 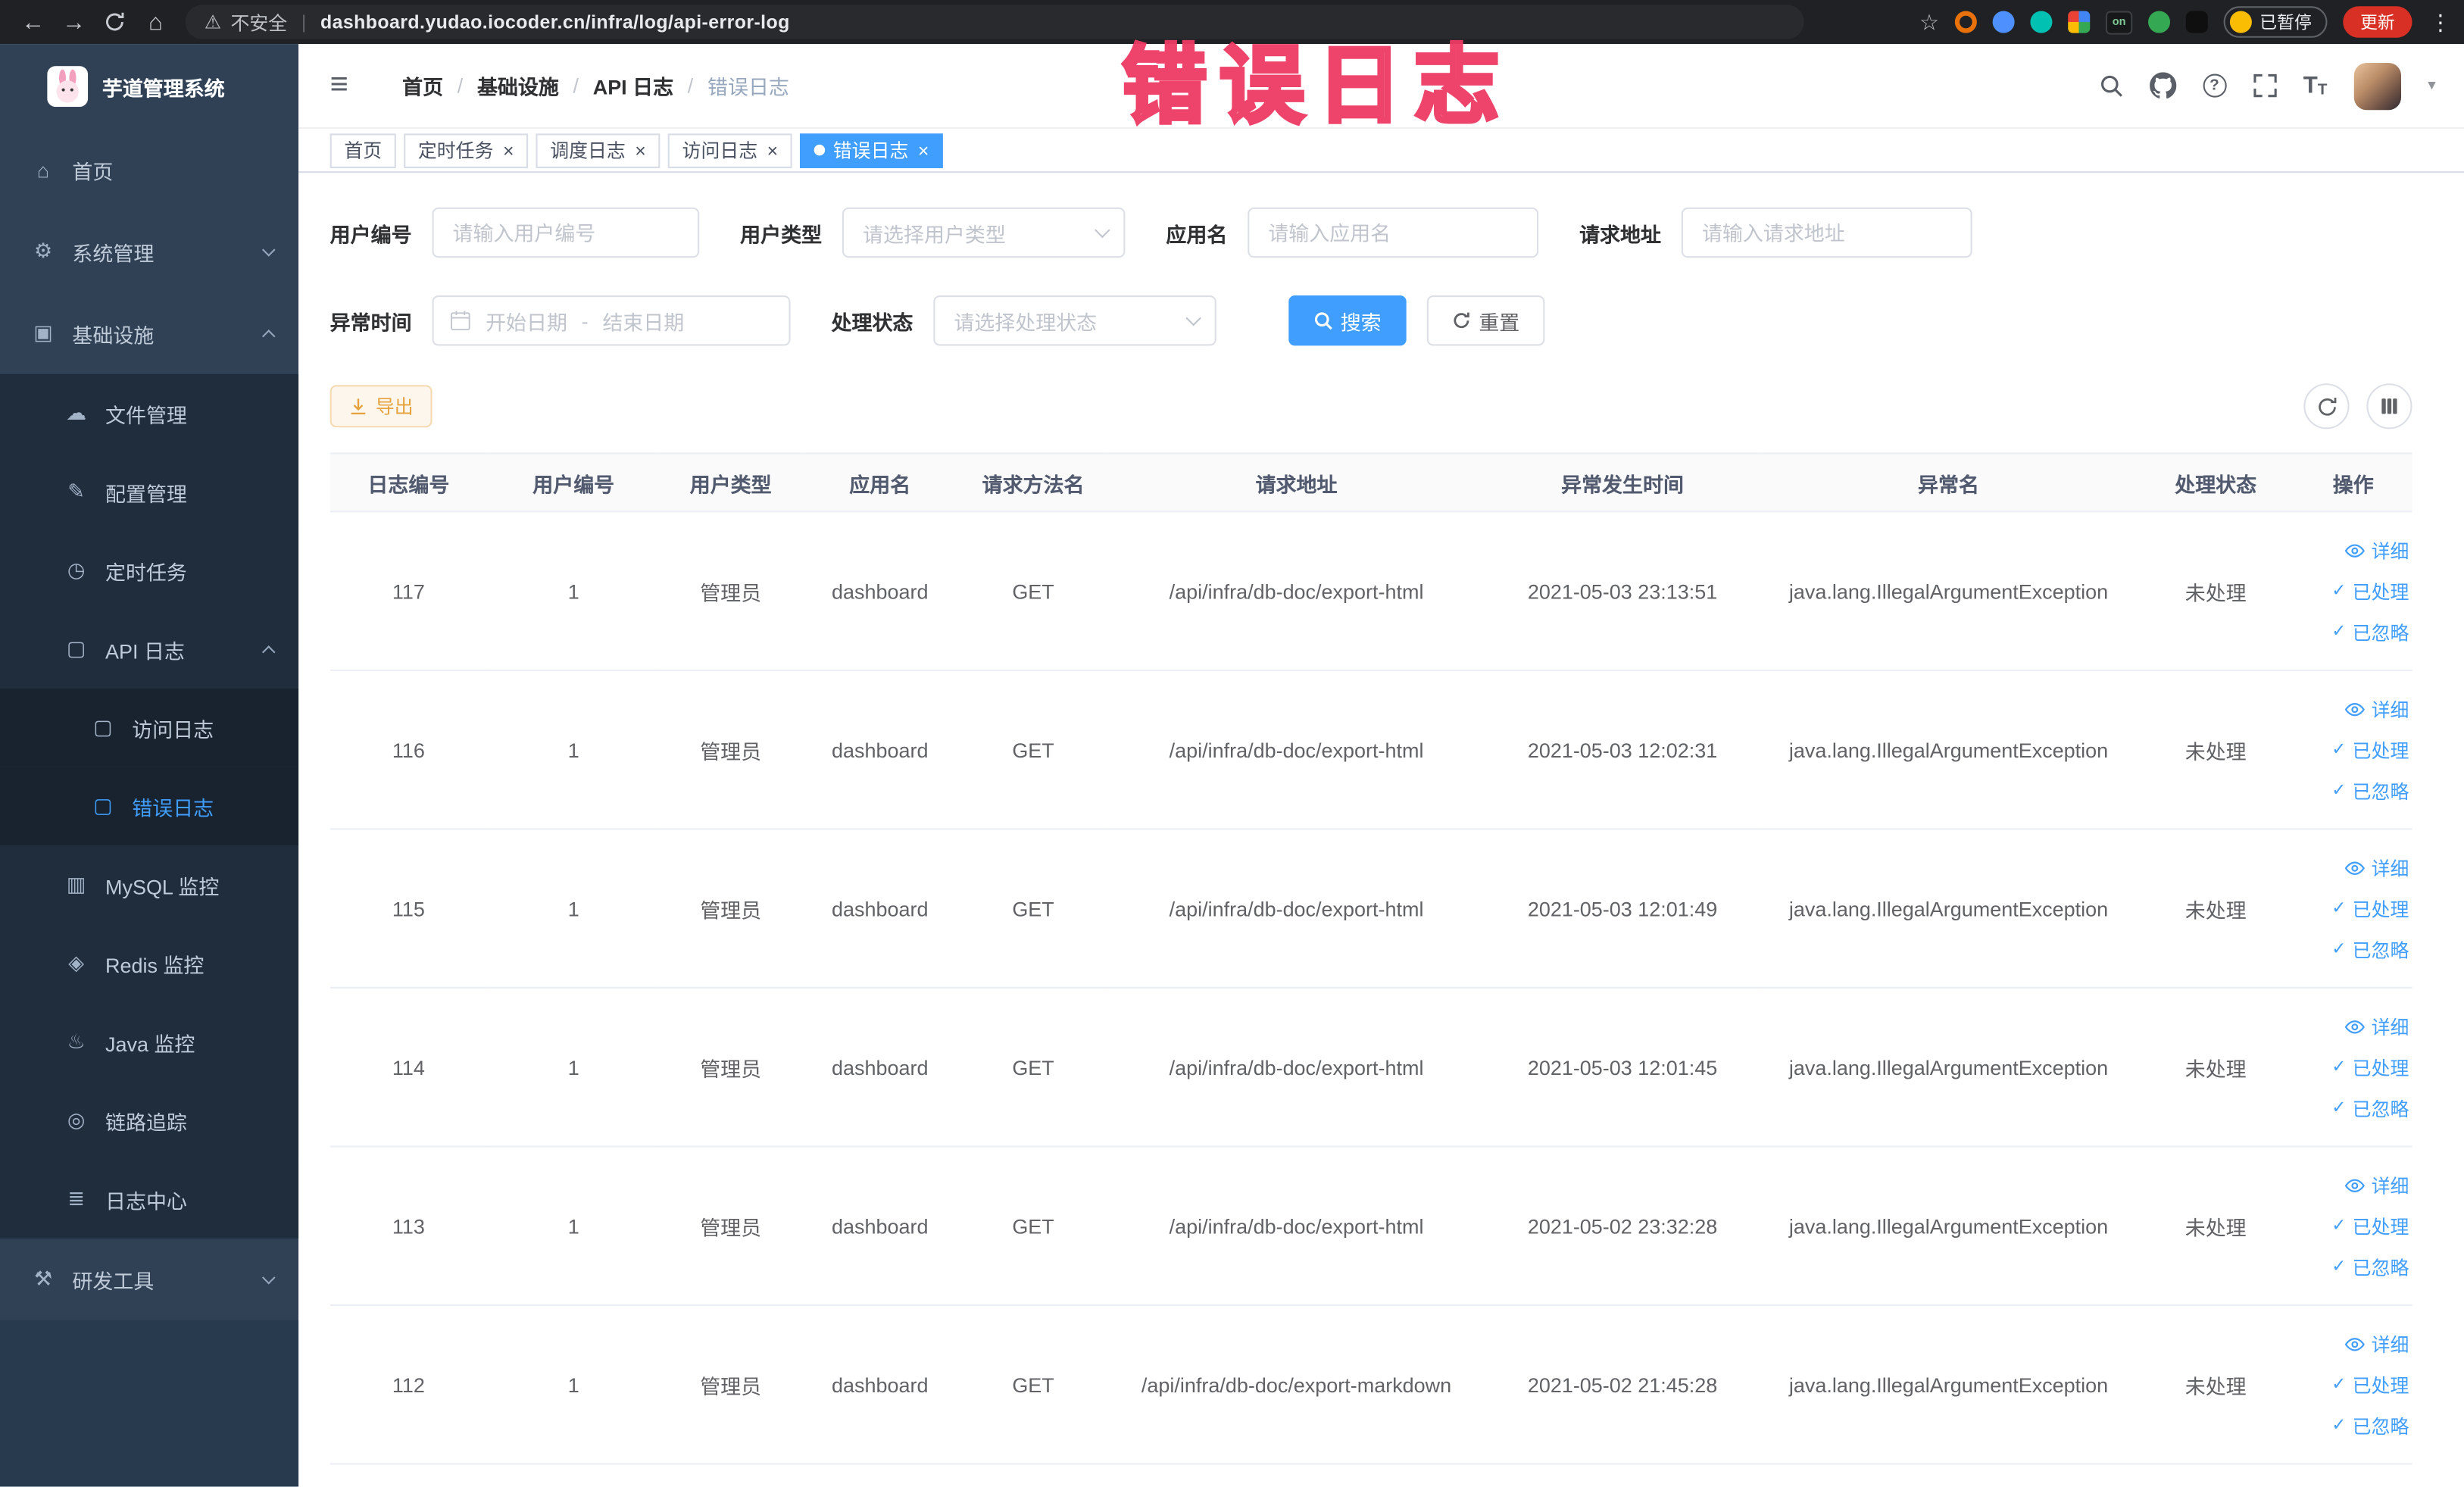 I want to click on sidebar-item-api-log: ▢ API 日志, so click(x=149, y=649).